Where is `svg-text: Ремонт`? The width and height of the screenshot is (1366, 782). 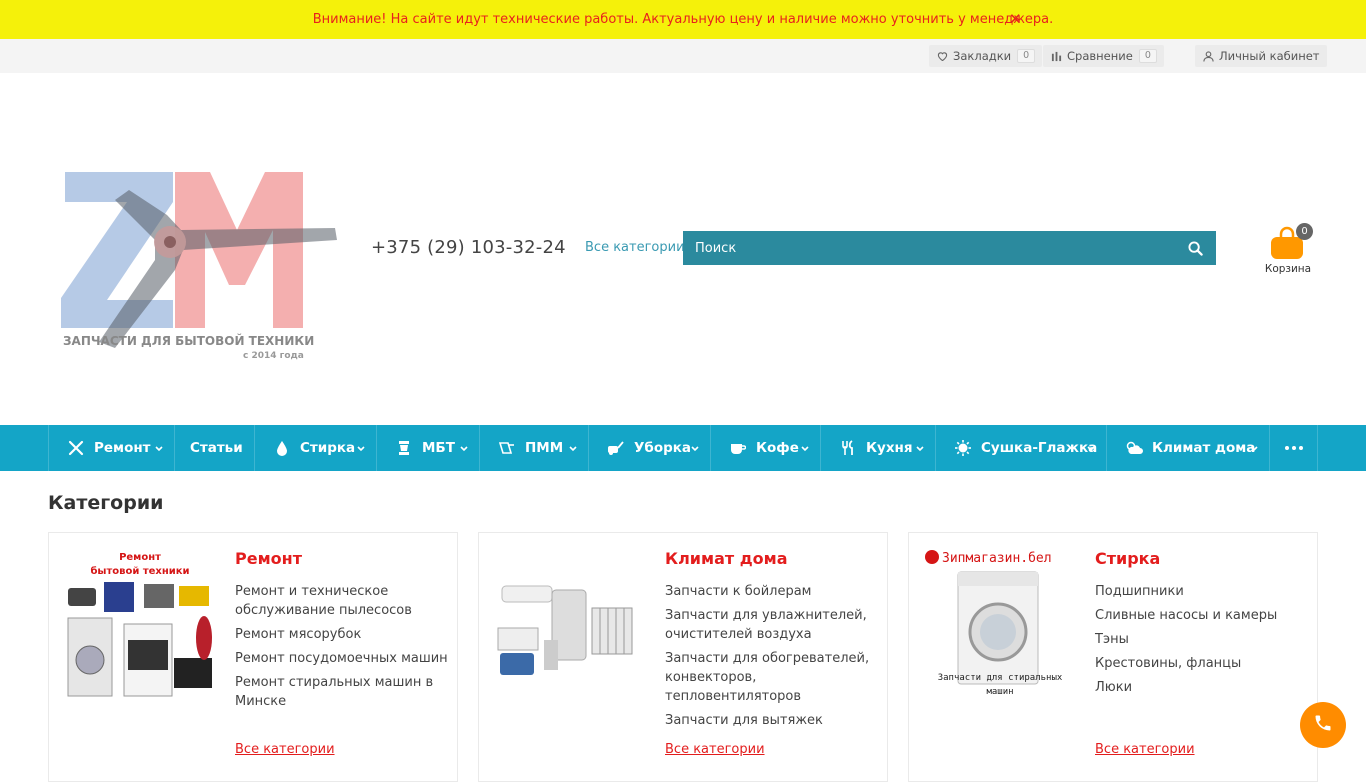 svg-text: Ремонт is located at coordinates (140, 557).